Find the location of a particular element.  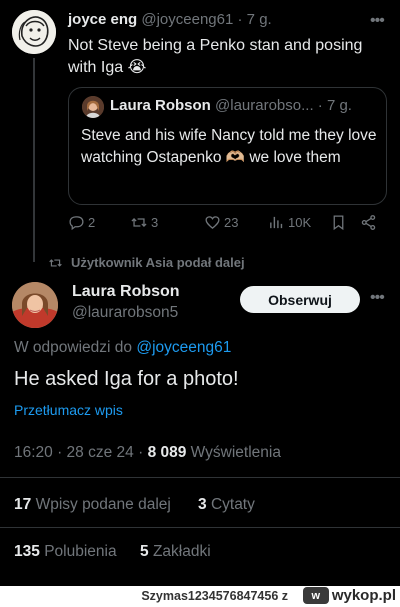

watermark-banner: Szymas1234576847456 z w wykop.pl is located at coordinates (200, 596).